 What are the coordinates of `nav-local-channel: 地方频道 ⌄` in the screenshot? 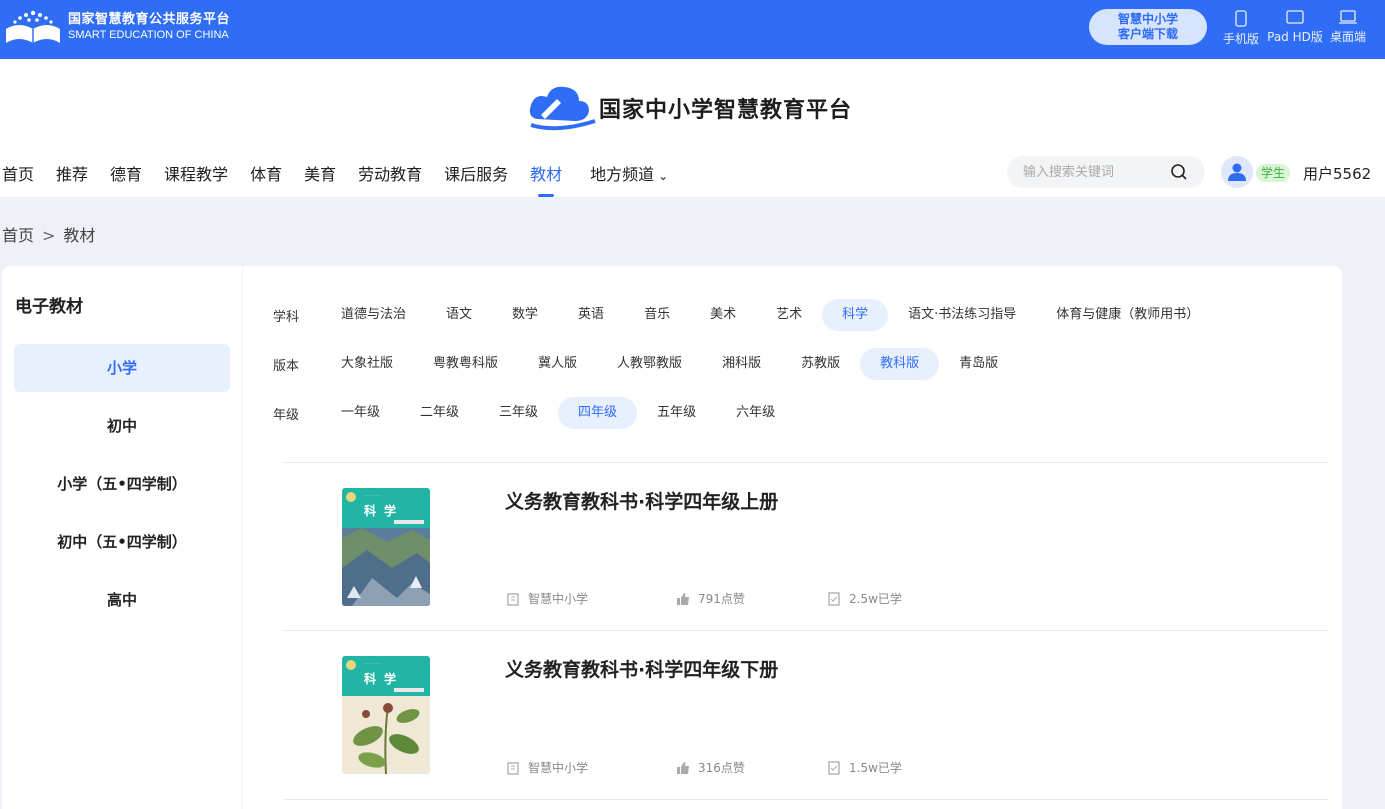 It's located at (629, 179).